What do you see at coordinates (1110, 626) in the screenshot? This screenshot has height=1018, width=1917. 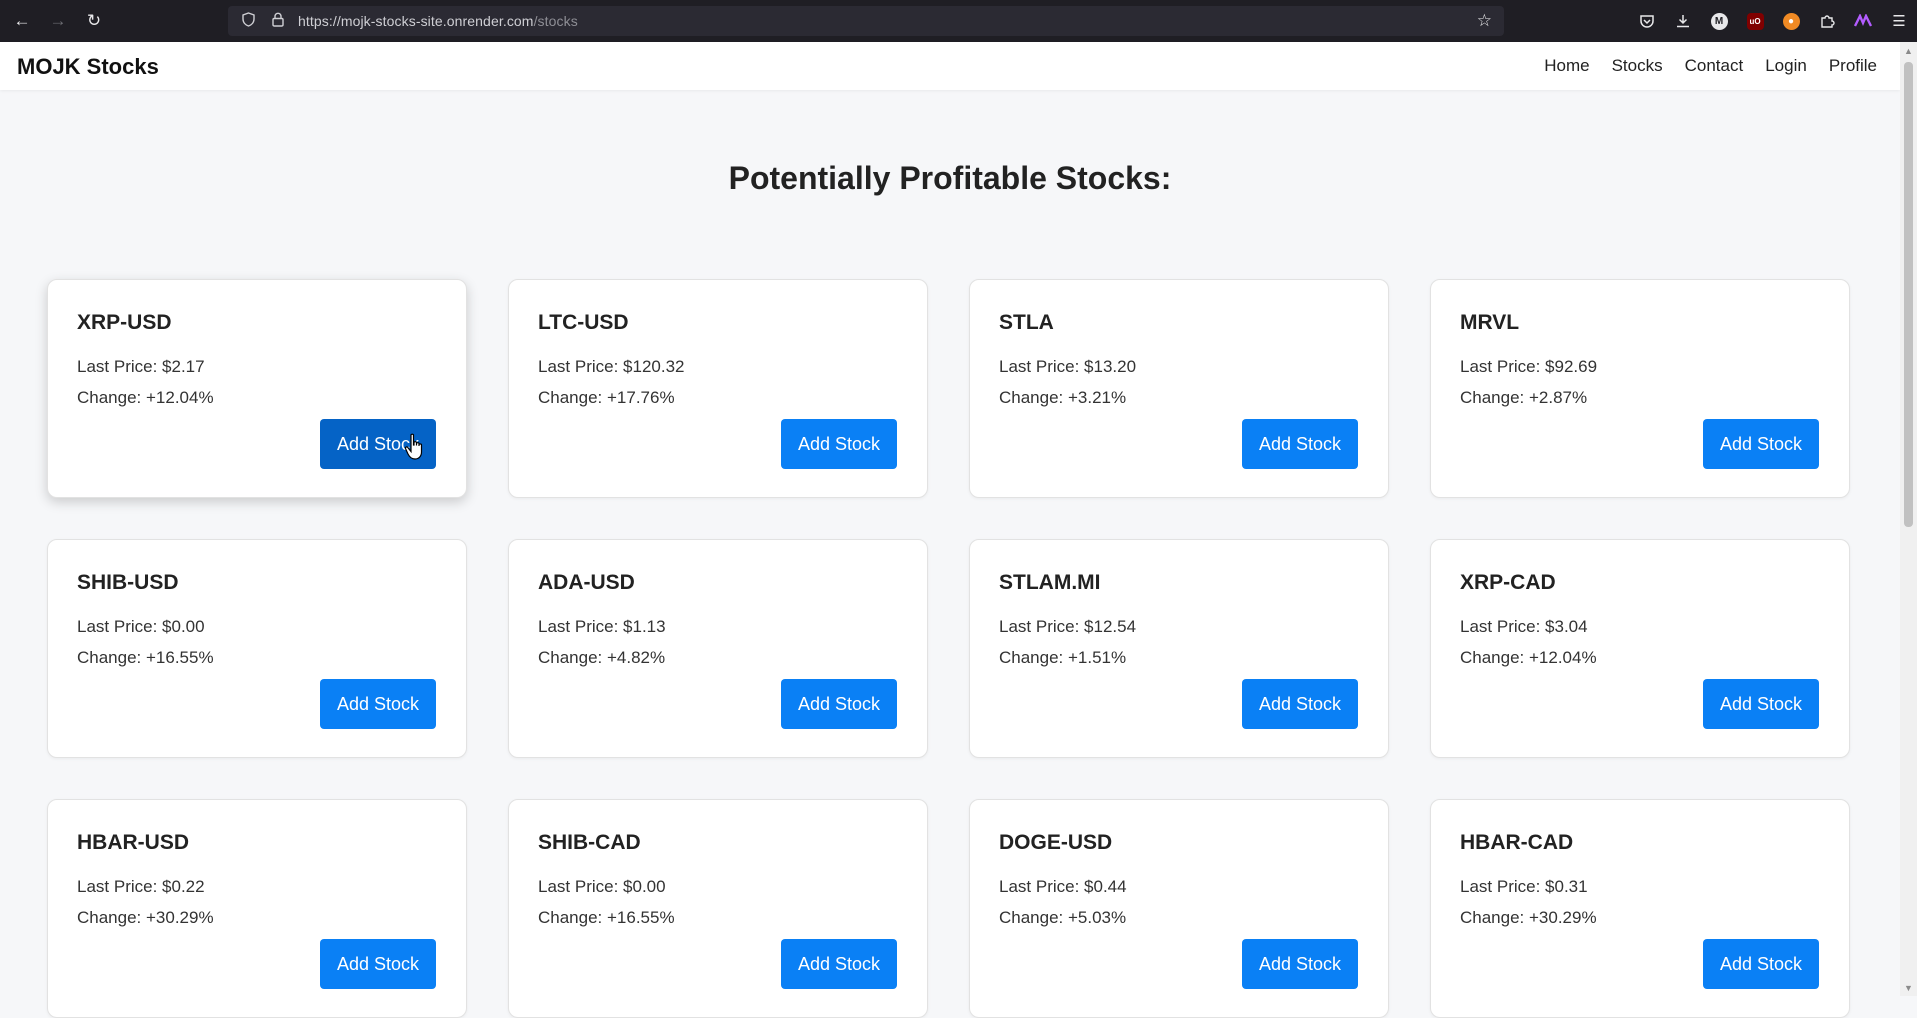 I see `price-value: $12.54` at bounding box center [1110, 626].